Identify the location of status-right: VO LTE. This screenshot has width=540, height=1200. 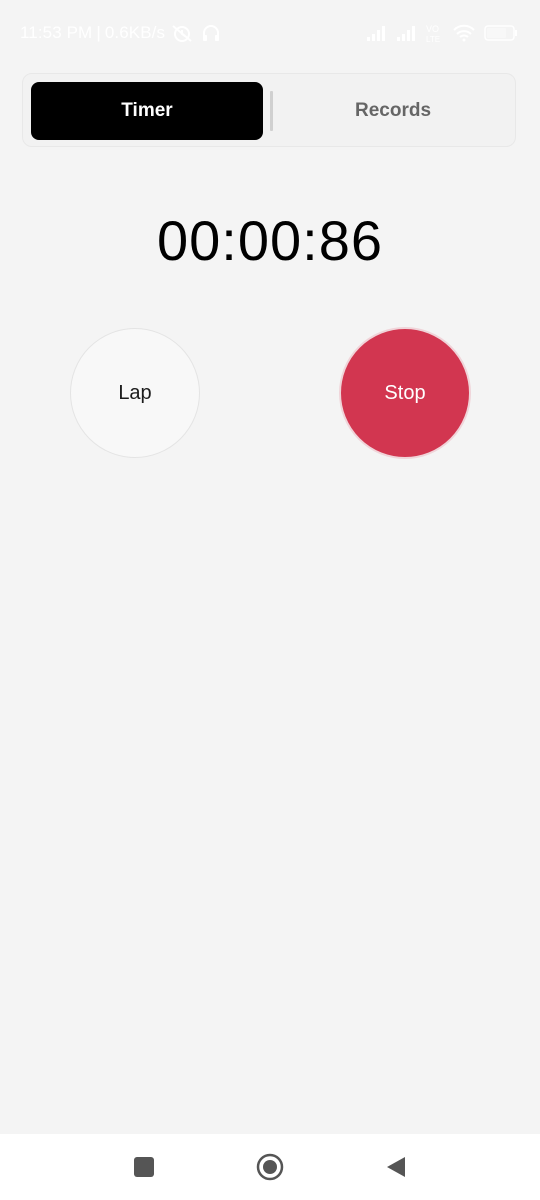
(442, 33).